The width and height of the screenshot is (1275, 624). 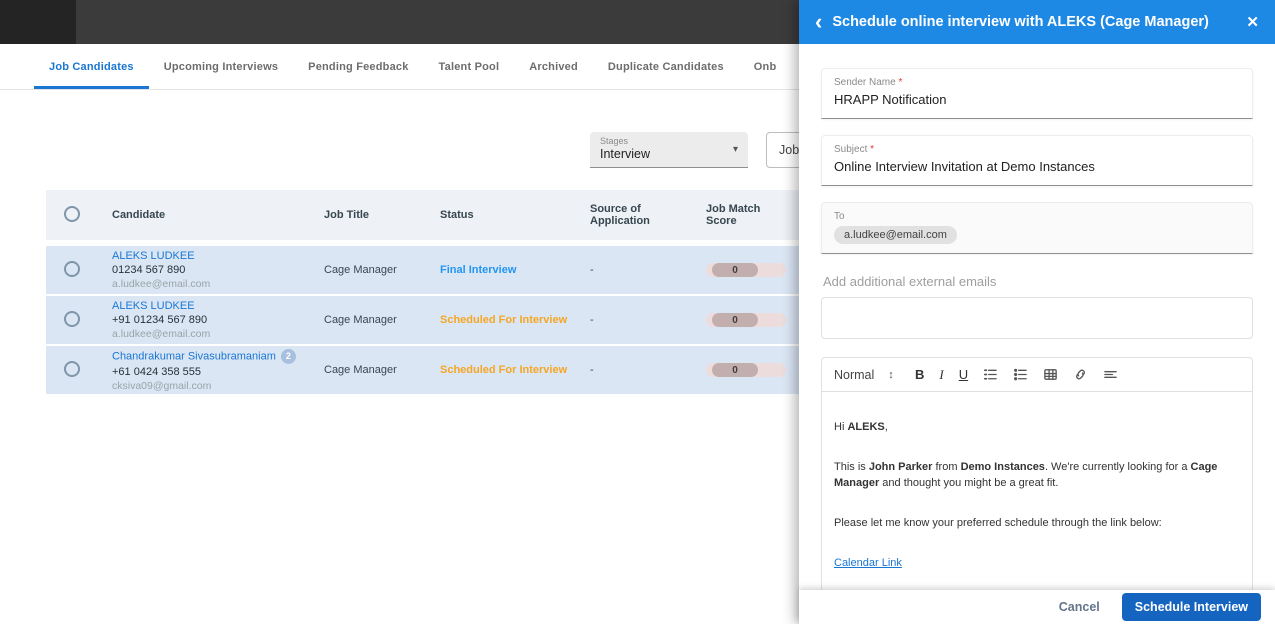 What do you see at coordinates (735, 149) in the screenshot?
I see `chevron-down-icon: ▾` at bounding box center [735, 149].